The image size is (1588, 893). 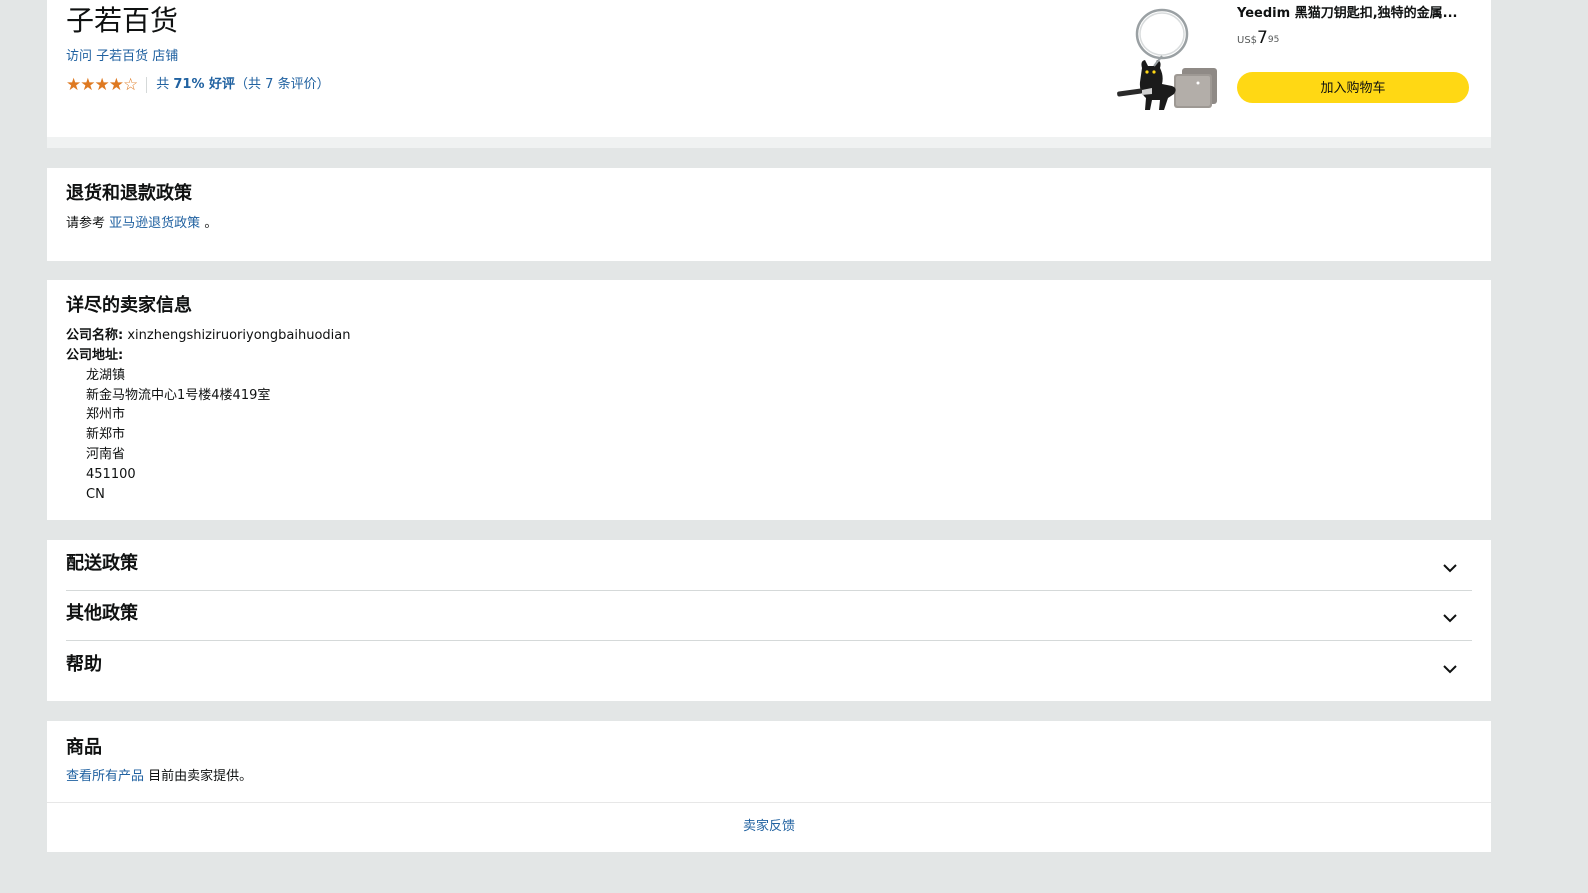 I want to click on header-bottom-strip, so click(x=769, y=142).